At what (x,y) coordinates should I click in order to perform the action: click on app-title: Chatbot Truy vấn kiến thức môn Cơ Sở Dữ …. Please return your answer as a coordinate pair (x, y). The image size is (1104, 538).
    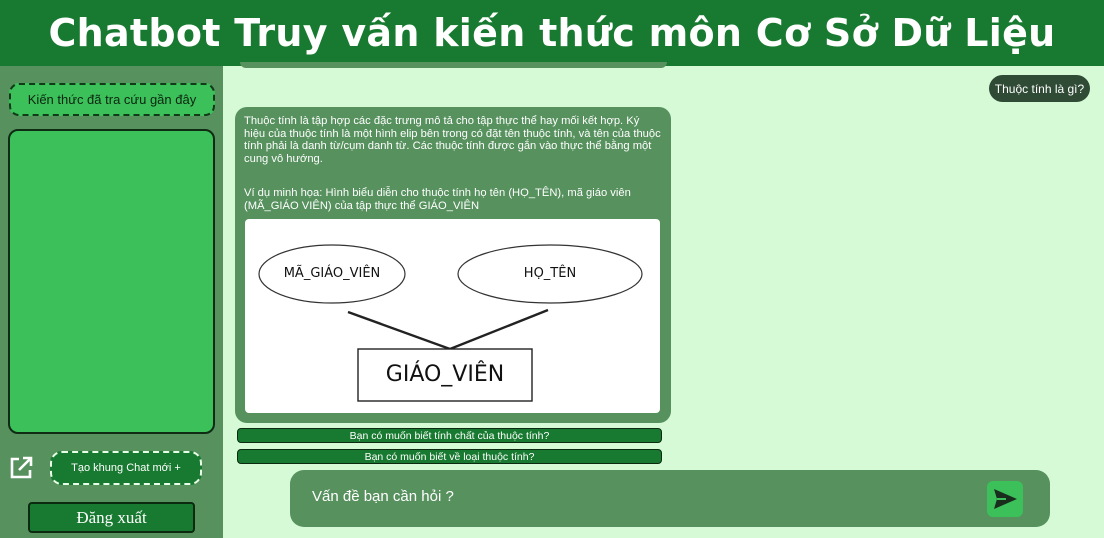
    Looking at the image, I should click on (552, 33).